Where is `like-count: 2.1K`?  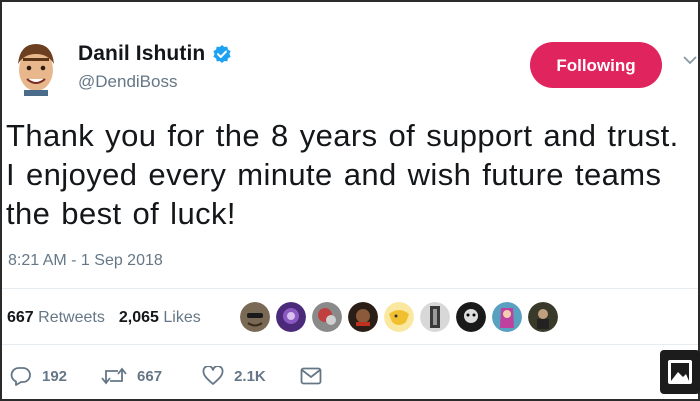
like-count: 2.1K is located at coordinates (250, 376).